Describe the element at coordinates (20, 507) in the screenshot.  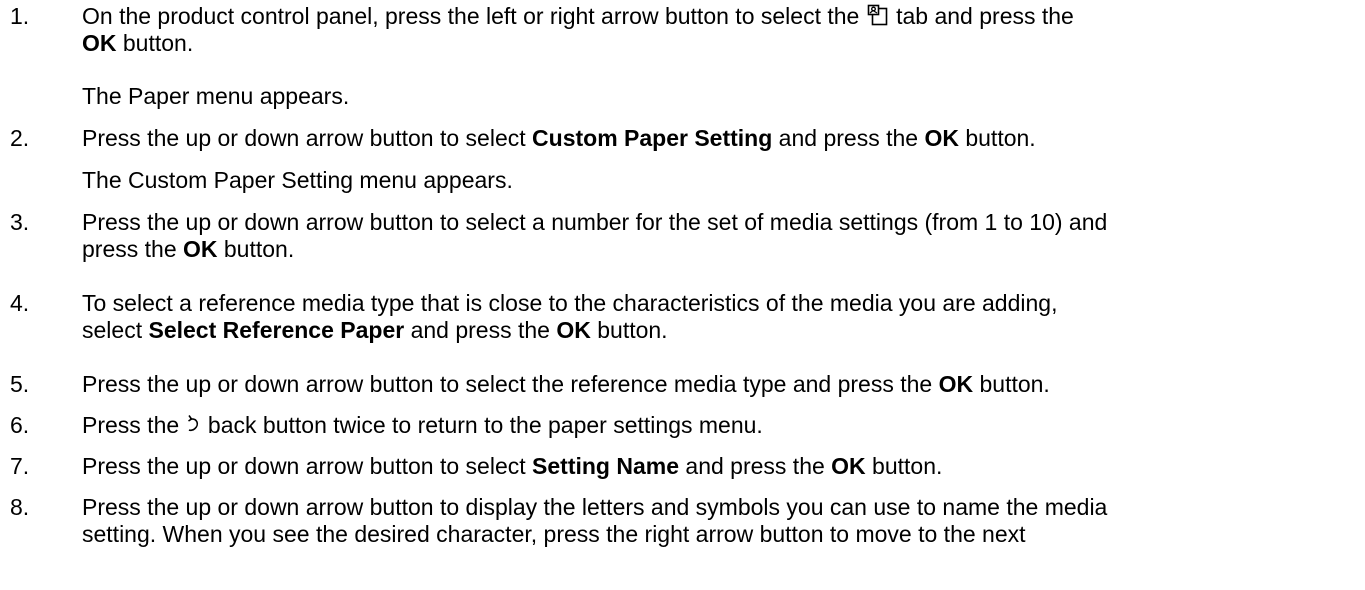
I see `step-number: 8.` at that location.